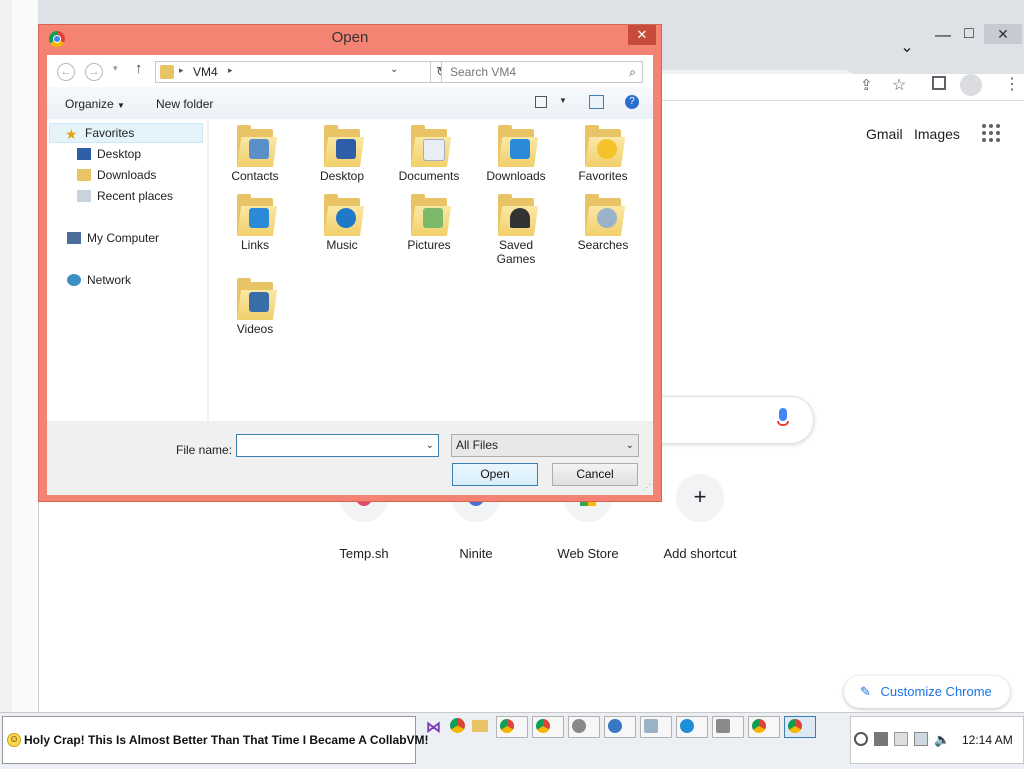  I want to click on back-icon: ←, so click(66, 72).